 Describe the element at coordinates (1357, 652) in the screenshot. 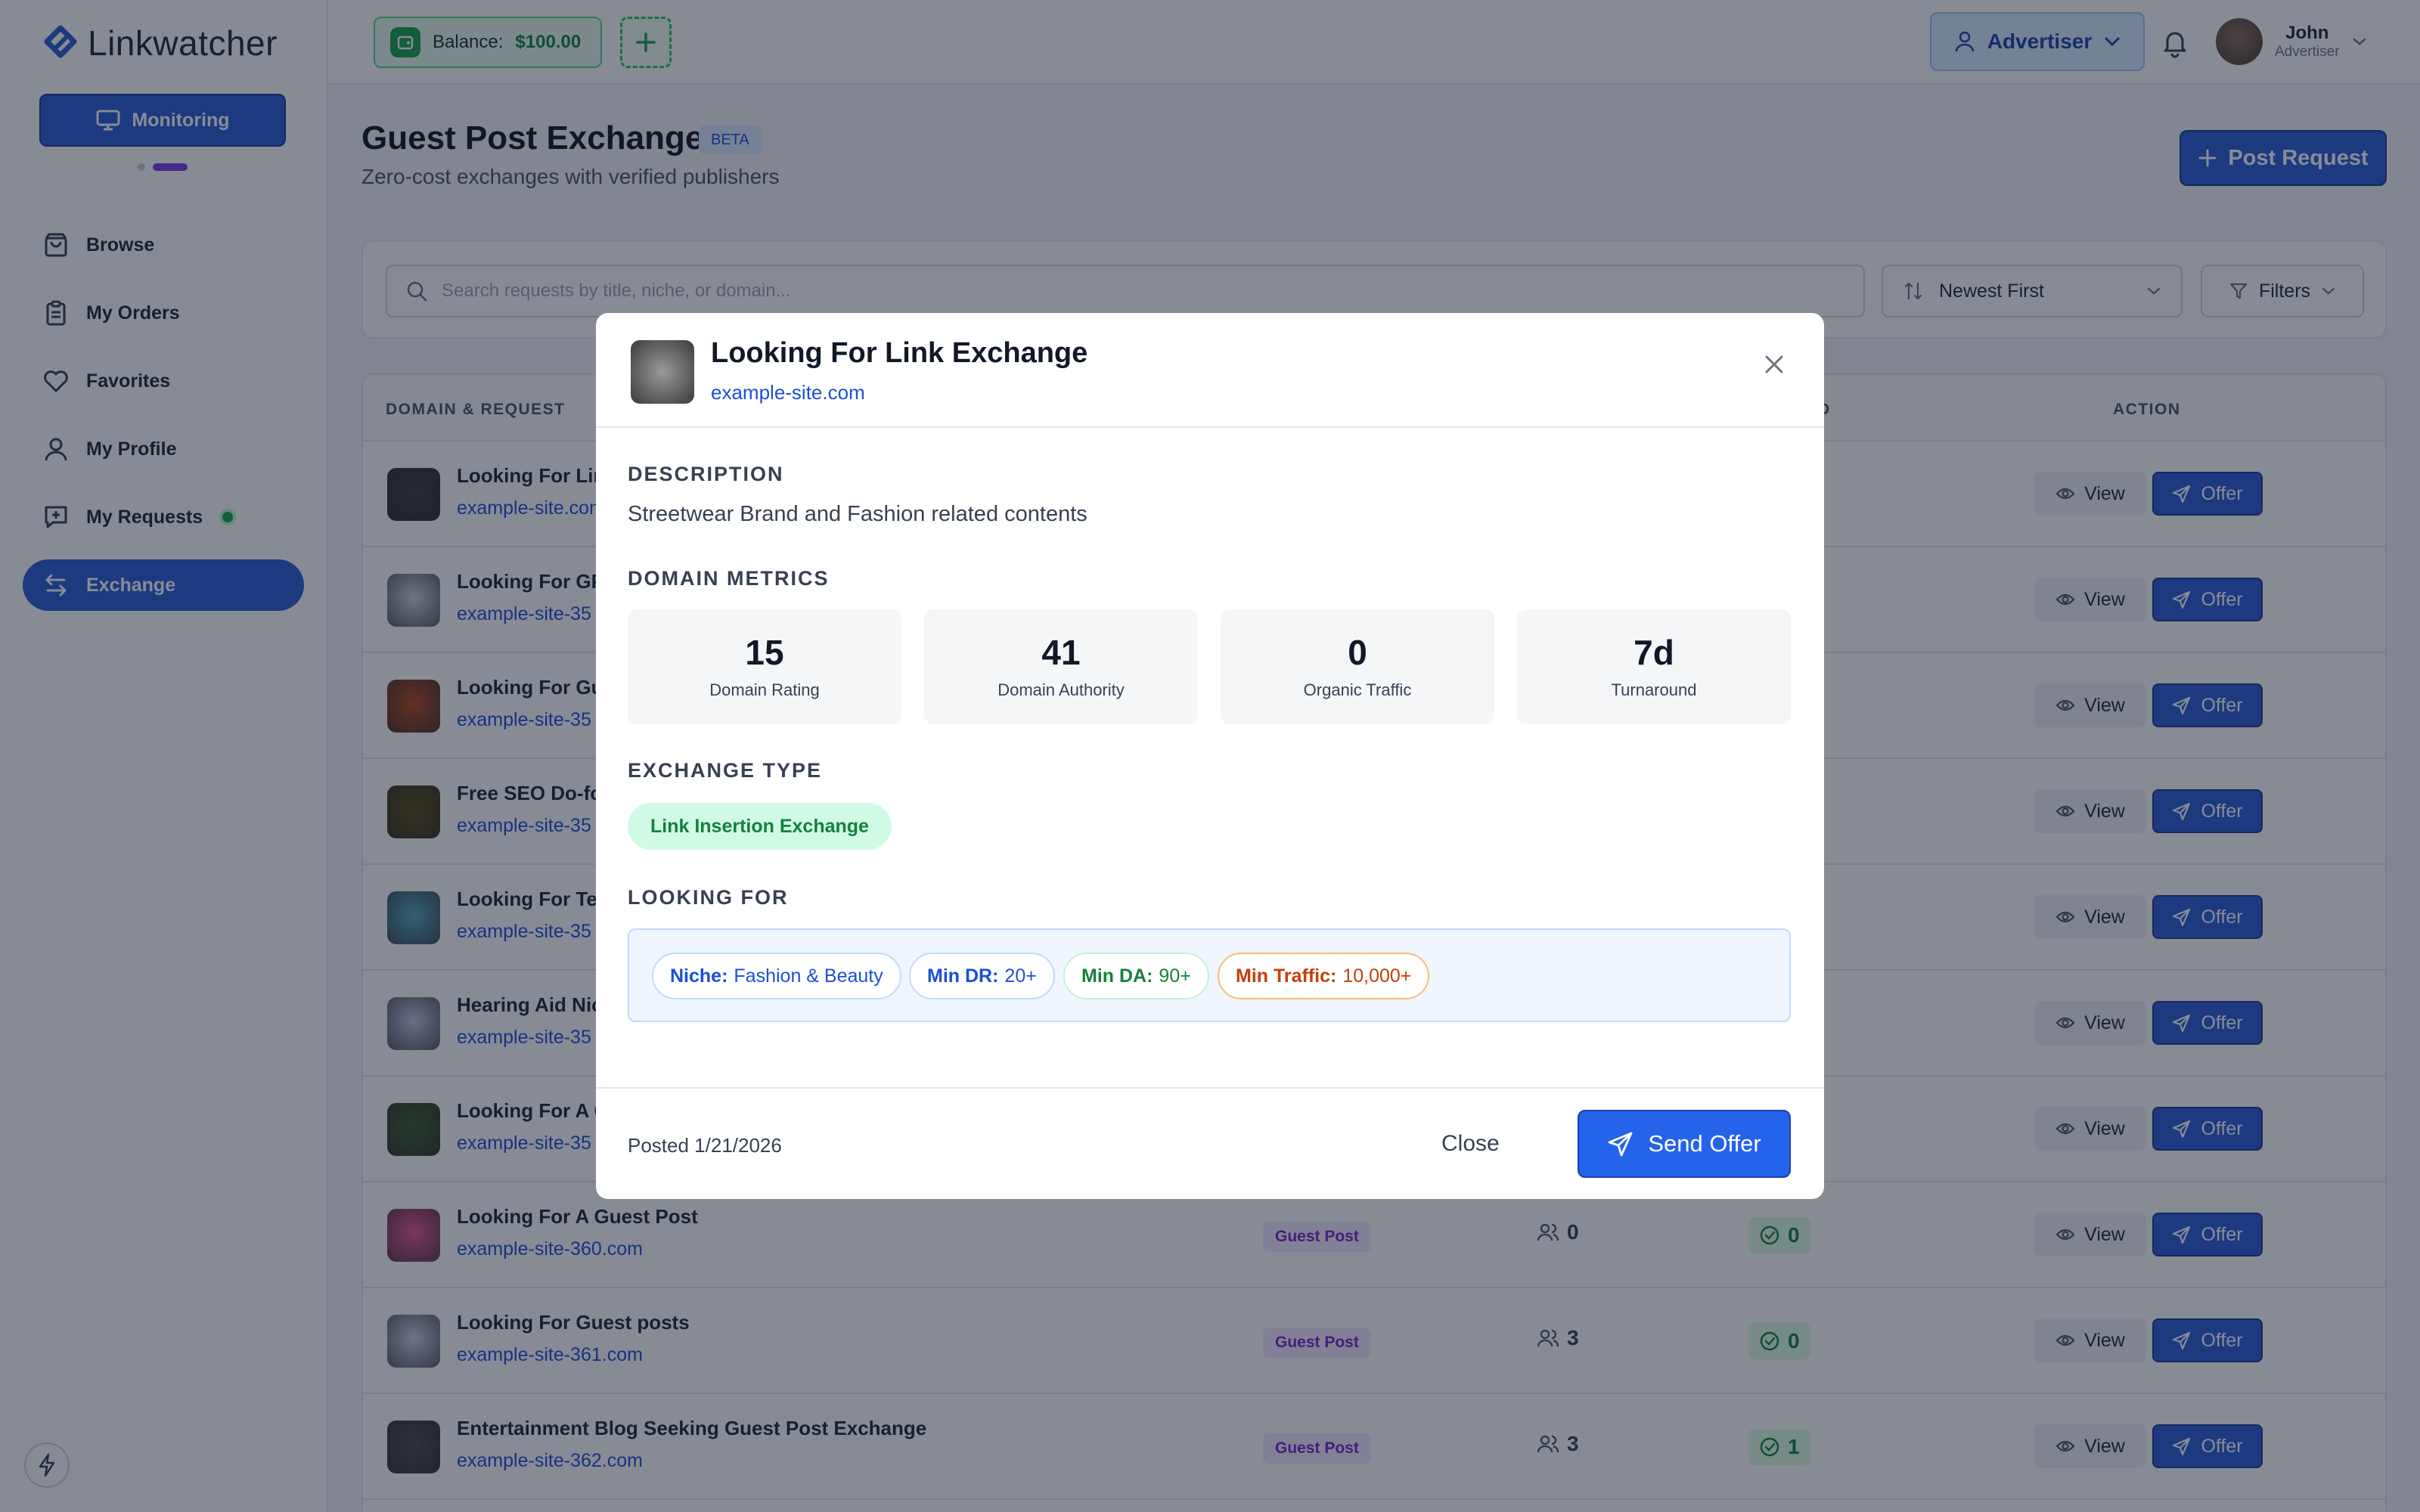

I see `metric-value: 0` at that location.